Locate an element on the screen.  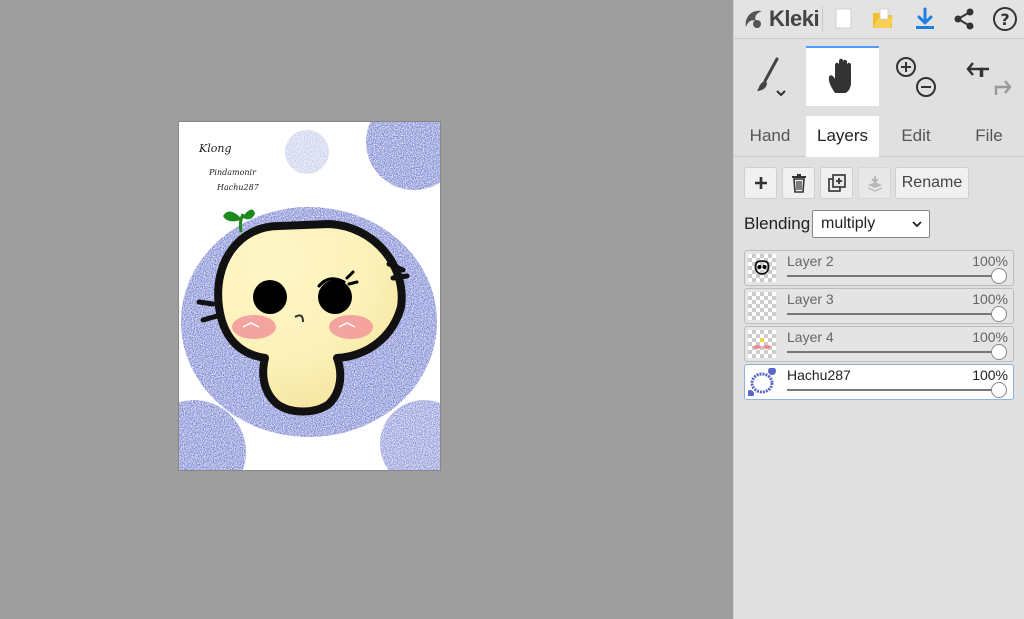
zoom-in-icon is located at coordinates (906, 67).